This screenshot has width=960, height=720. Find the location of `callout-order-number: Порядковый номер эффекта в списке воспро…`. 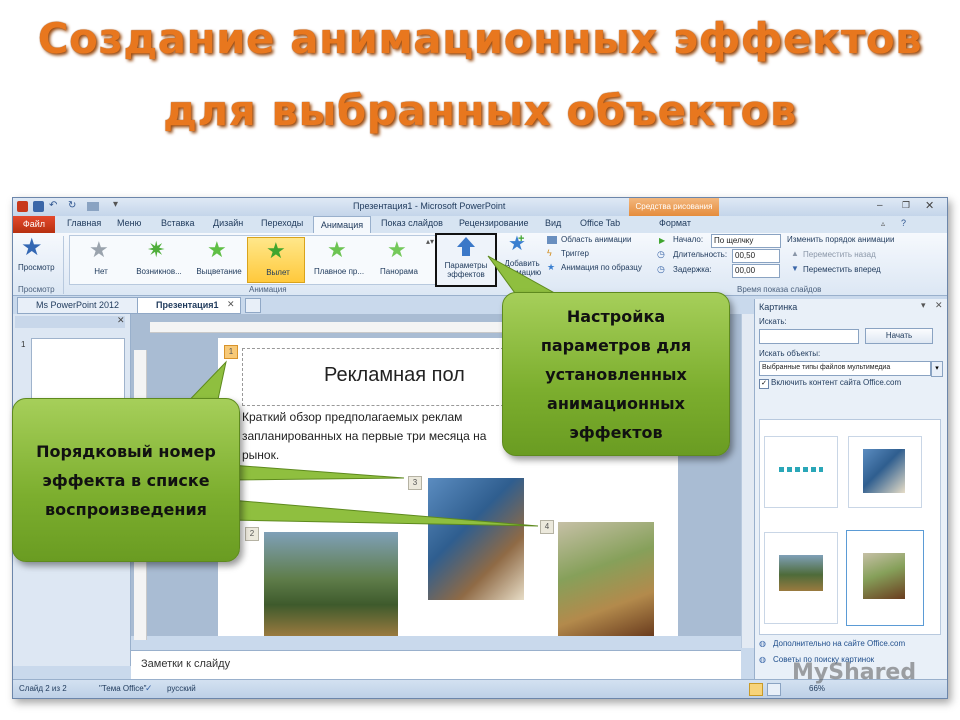

callout-order-number: Порядковый номер эффекта в списке воспро… is located at coordinates (126, 480).